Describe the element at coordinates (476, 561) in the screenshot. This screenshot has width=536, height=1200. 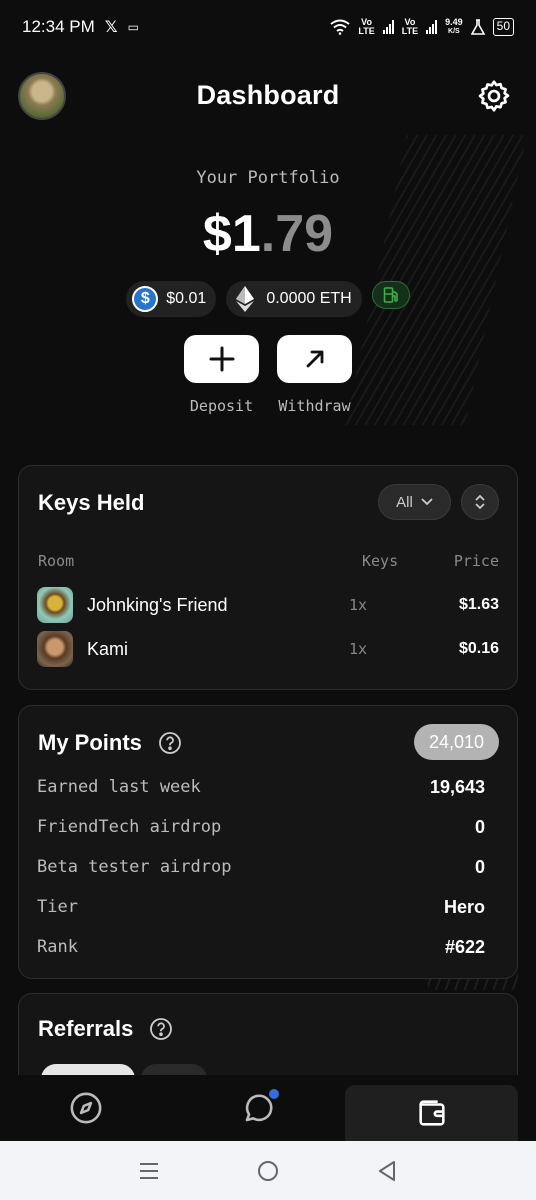
I see `column-header-price: Price` at that location.